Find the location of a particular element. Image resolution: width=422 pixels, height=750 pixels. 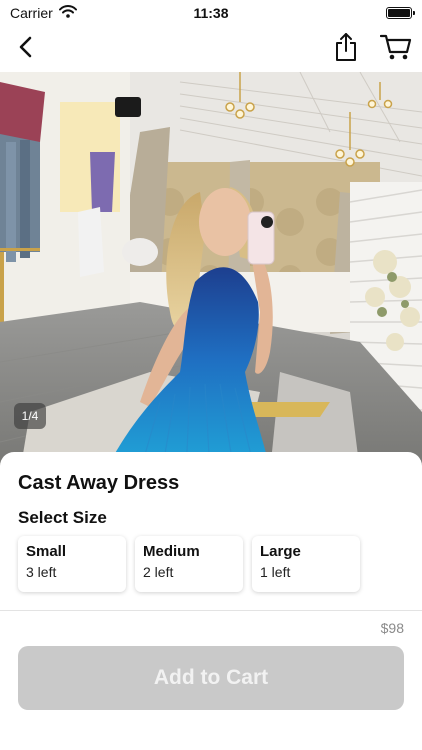

price-label: $98 is located at coordinates (392, 628).